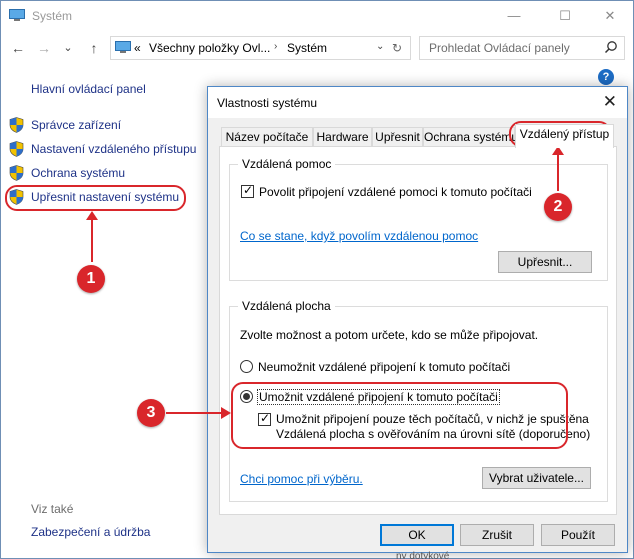 Image resolution: width=634 pixels, height=559 pixels. Describe the element at coordinates (287, 164) in the screenshot. I see `group-title: Vzdálená pomoc` at that location.